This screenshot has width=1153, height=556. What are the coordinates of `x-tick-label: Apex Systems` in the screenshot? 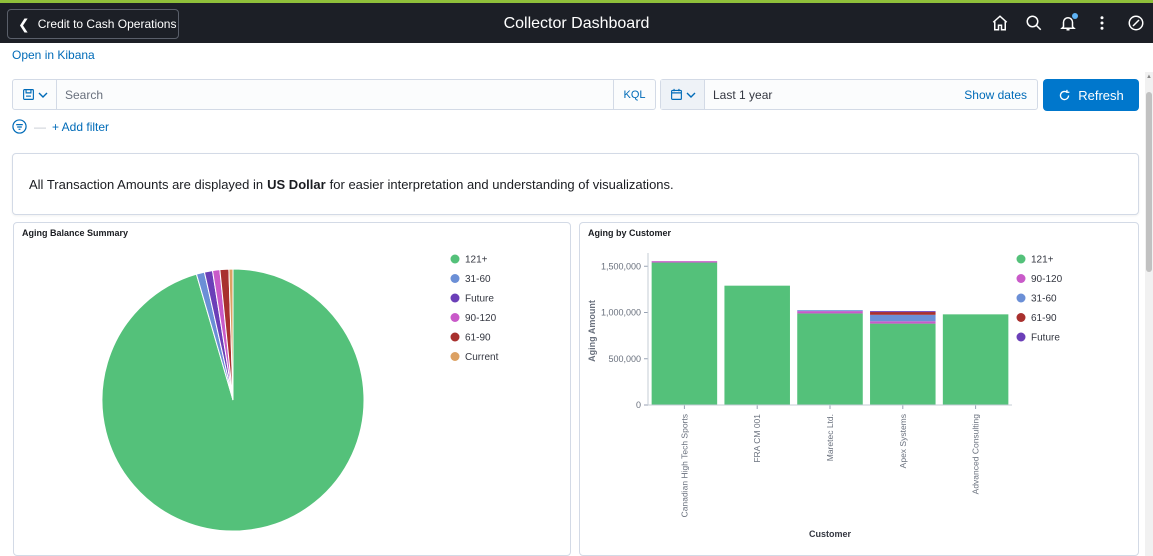 It's located at (903, 441).